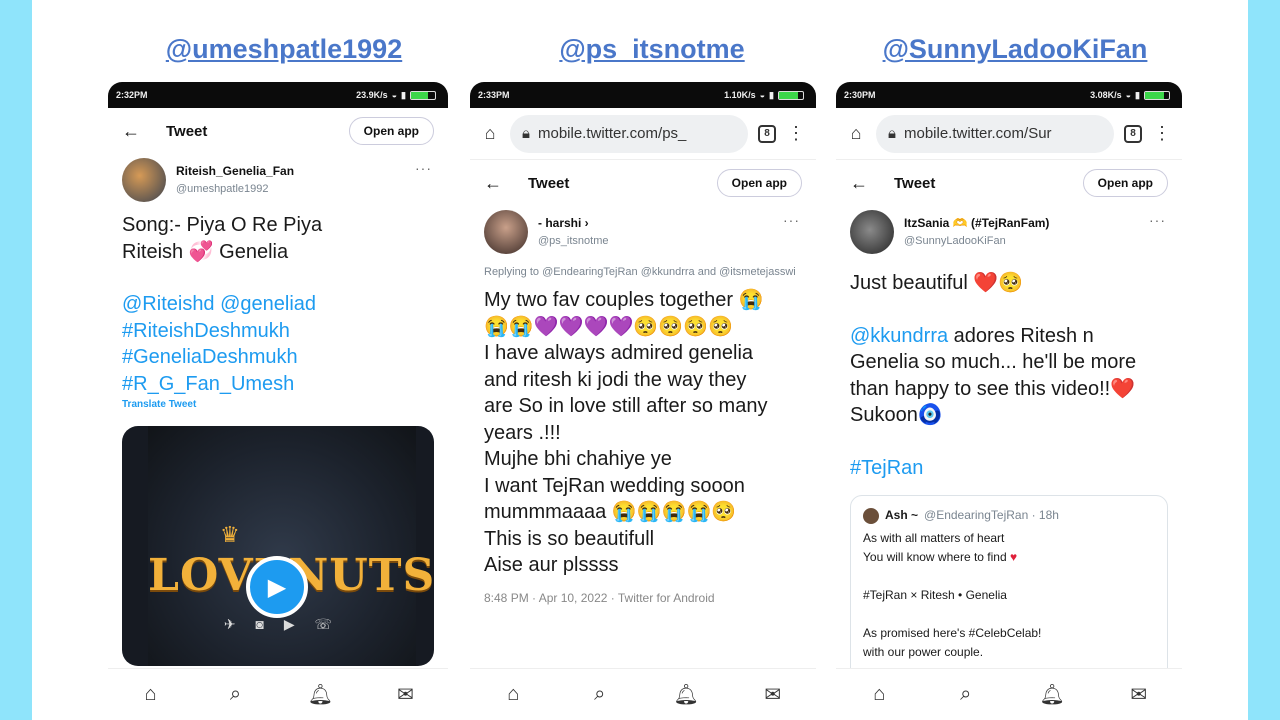 The width and height of the screenshot is (1280, 720). Describe the element at coordinates (610, 512) in the screenshot. I see `tweet-line: mummmaaaa 😭😭😭😭🥺` at that location.